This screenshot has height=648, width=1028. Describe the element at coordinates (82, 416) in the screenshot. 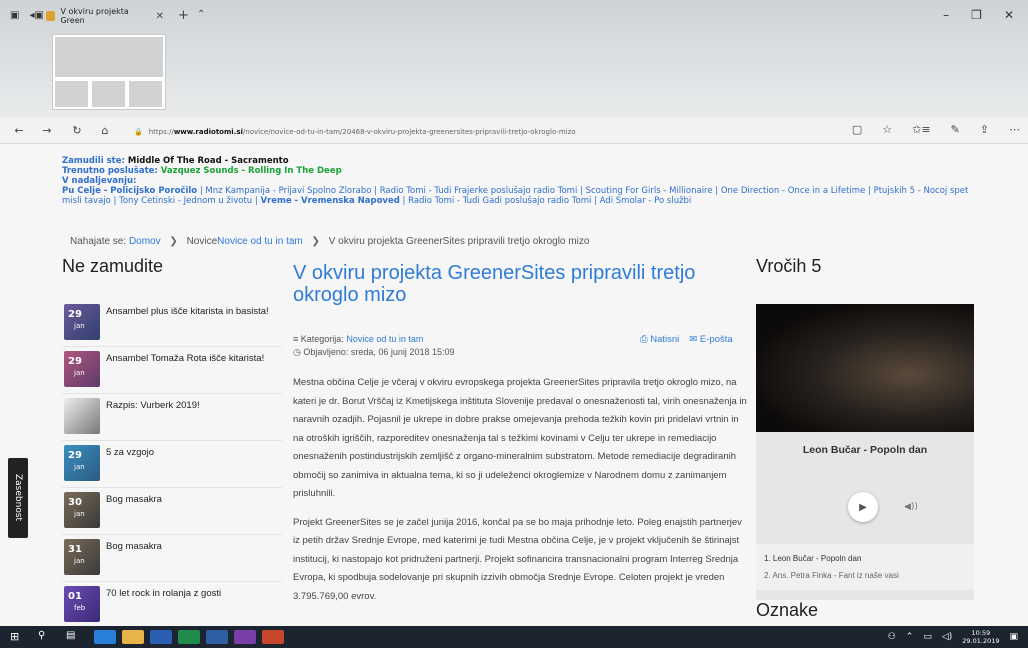

I see `event-thumbnail` at that location.